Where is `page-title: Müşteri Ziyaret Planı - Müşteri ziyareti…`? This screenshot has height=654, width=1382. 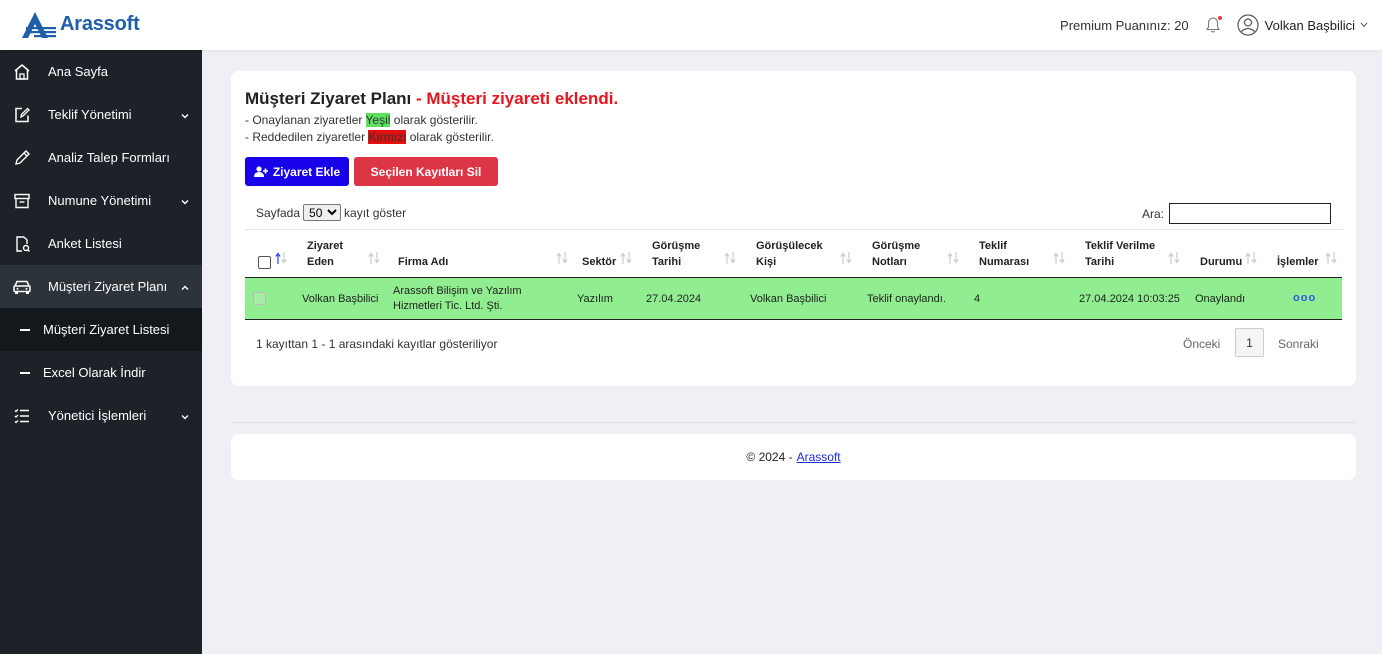 page-title: Müşteri Ziyaret Planı - Müşteri ziyareti… is located at coordinates (431, 99).